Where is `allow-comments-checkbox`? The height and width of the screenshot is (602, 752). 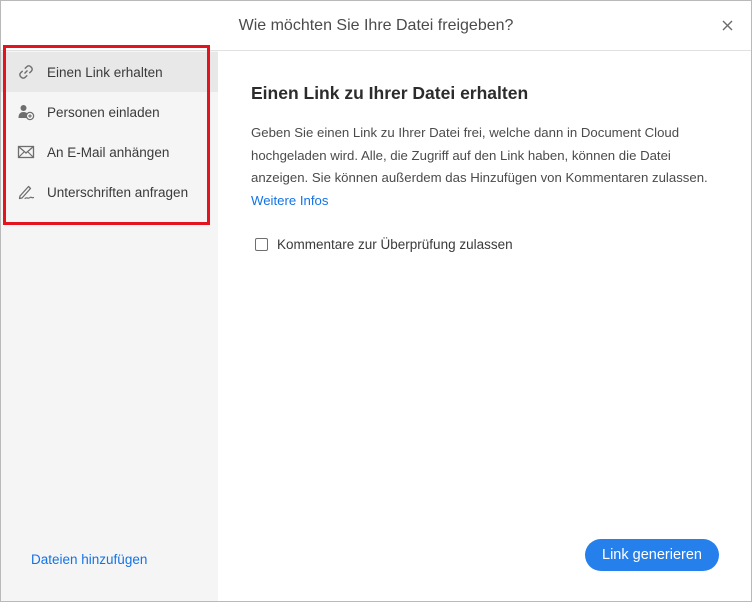
allow-comments-checkbox is located at coordinates (261, 244).